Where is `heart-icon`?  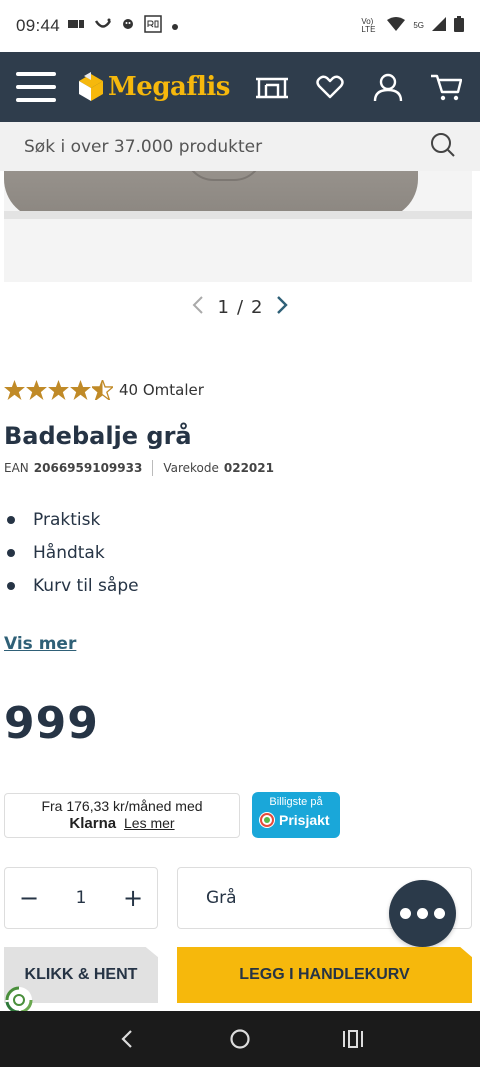 heart-icon is located at coordinates (330, 87).